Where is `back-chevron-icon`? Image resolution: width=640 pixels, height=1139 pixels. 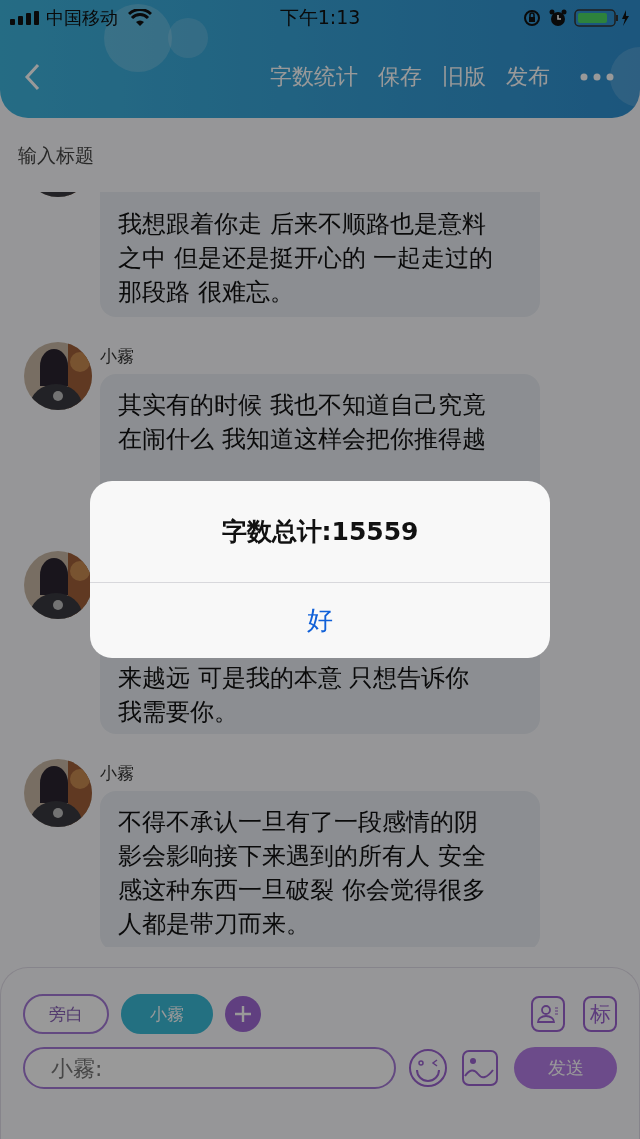 back-chevron-icon is located at coordinates (32, 77).